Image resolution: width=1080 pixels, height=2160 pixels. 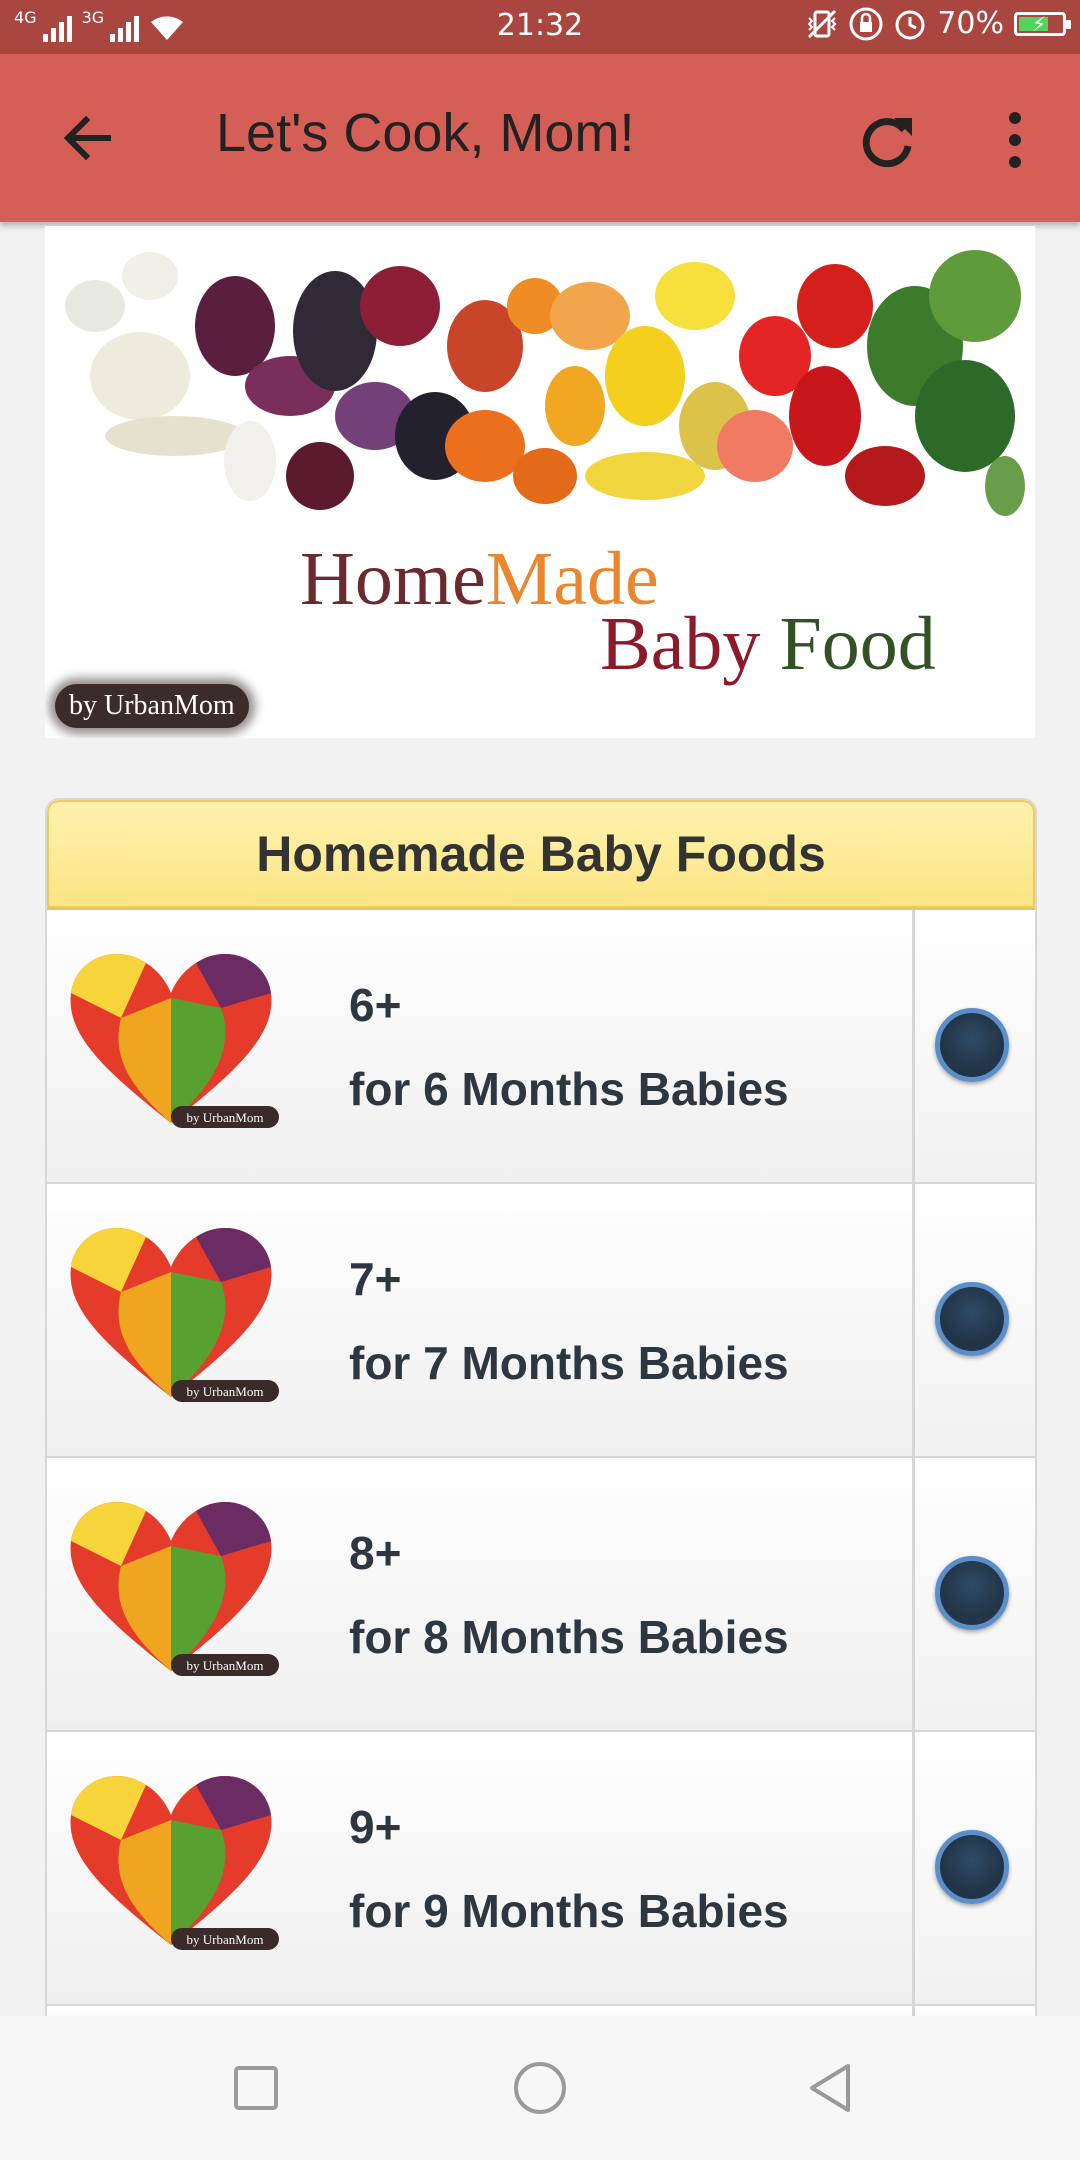 I want to click on refresh-icon, so click(x=887, y=141).